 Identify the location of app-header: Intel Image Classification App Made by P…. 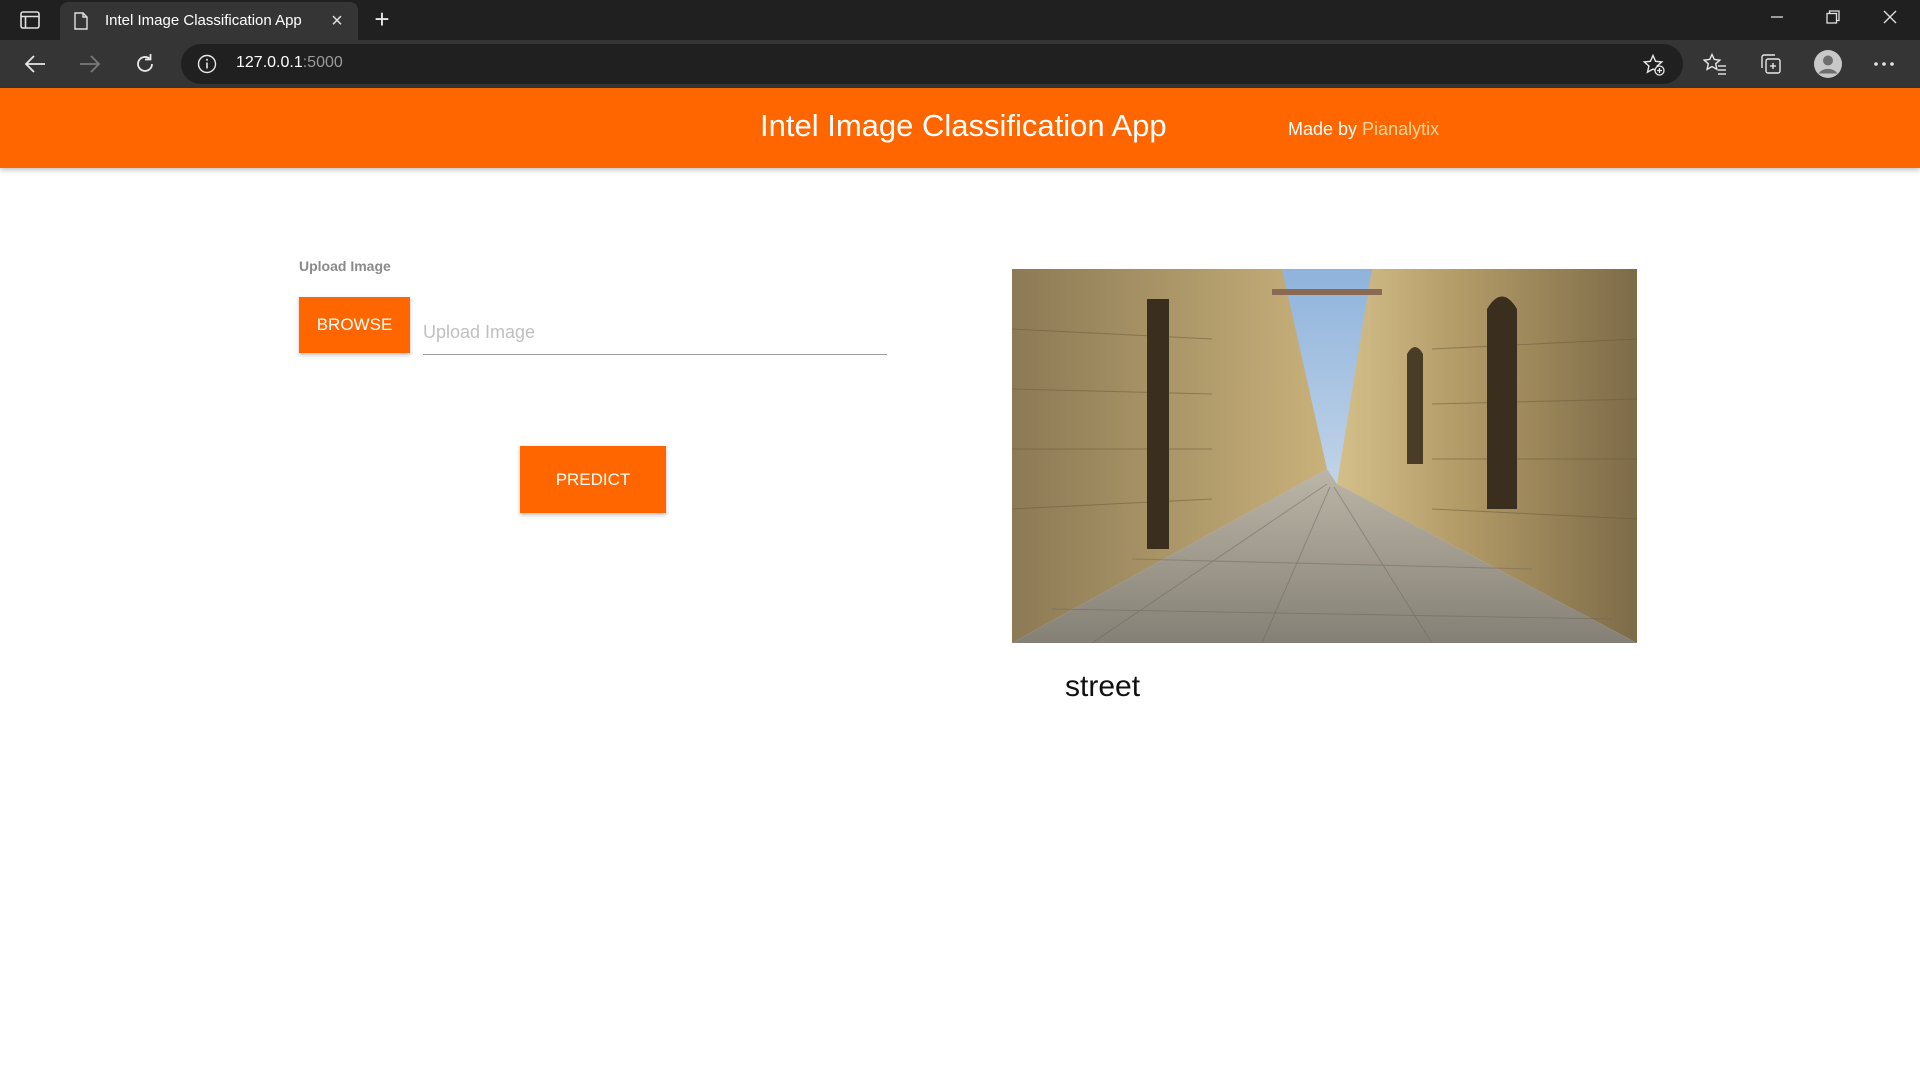
(960, 128).